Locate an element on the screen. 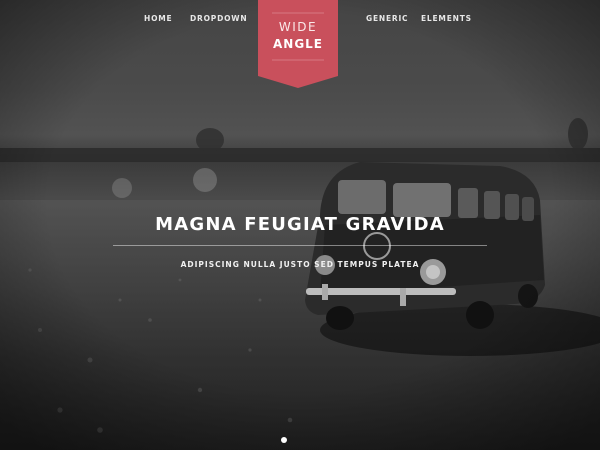  logo-text-angle: ANGLE is located at coordinates (298, 44).